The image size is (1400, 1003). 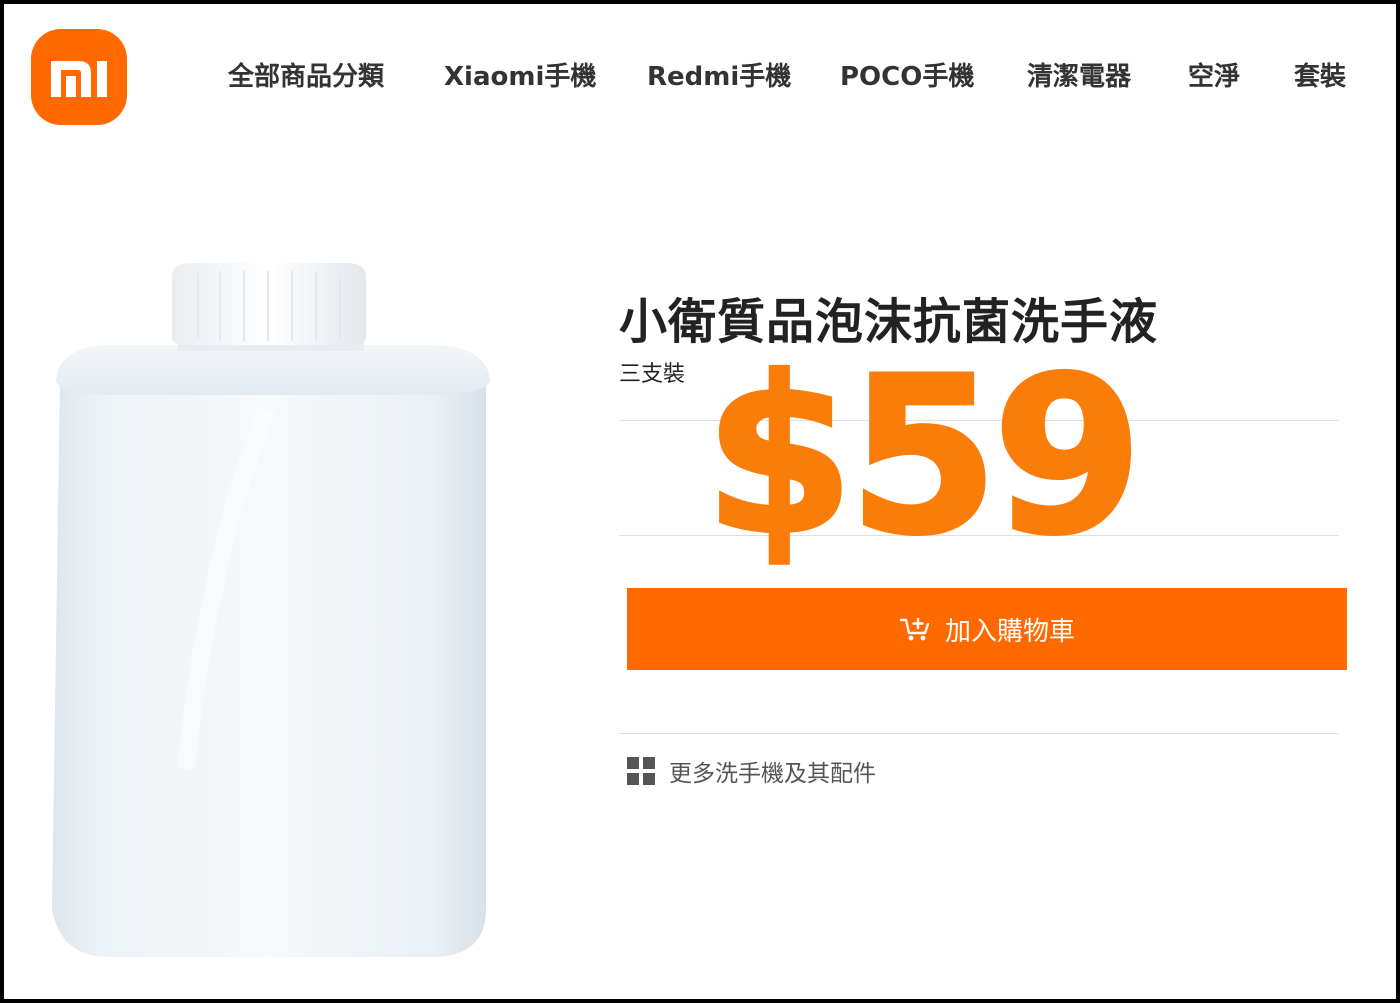 What do you see at coordinates (1320, 77) in the screenshot?
I see `nav-item-bundles: 套裝` at bounding box center [1320, 77].